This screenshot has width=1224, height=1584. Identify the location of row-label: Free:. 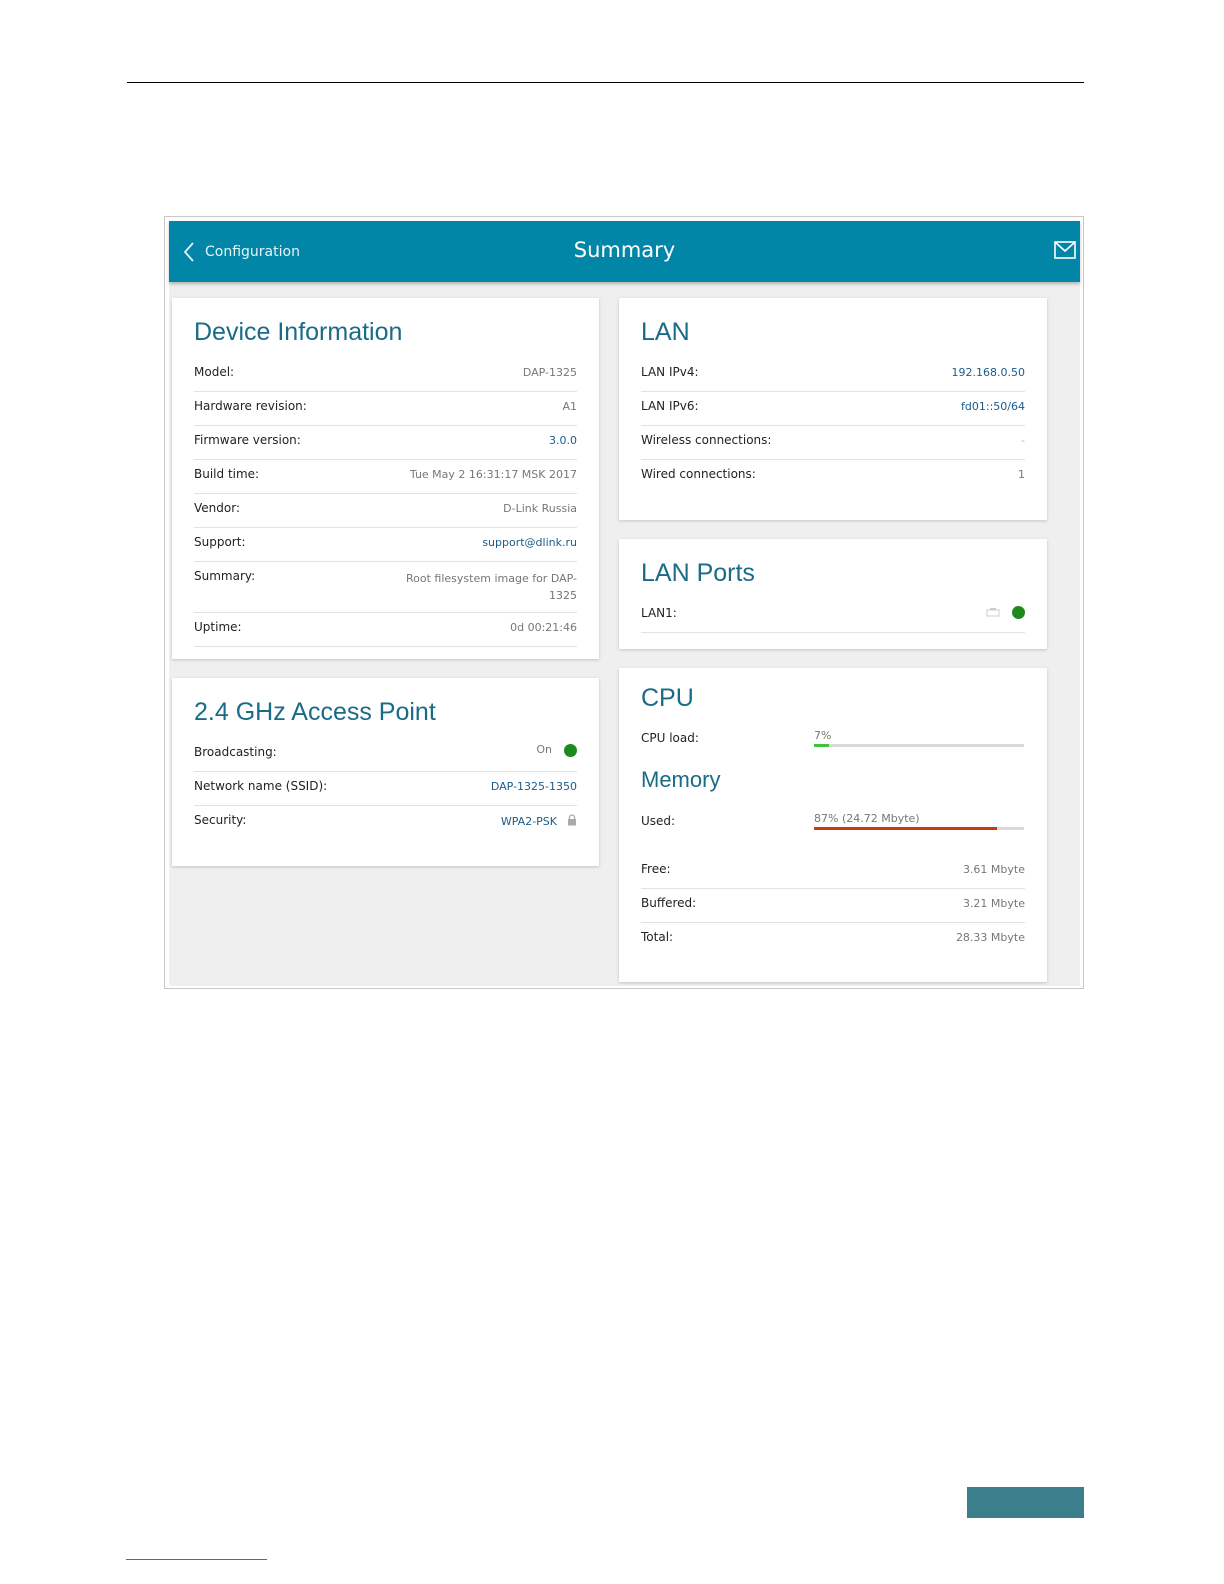
(656, 869).